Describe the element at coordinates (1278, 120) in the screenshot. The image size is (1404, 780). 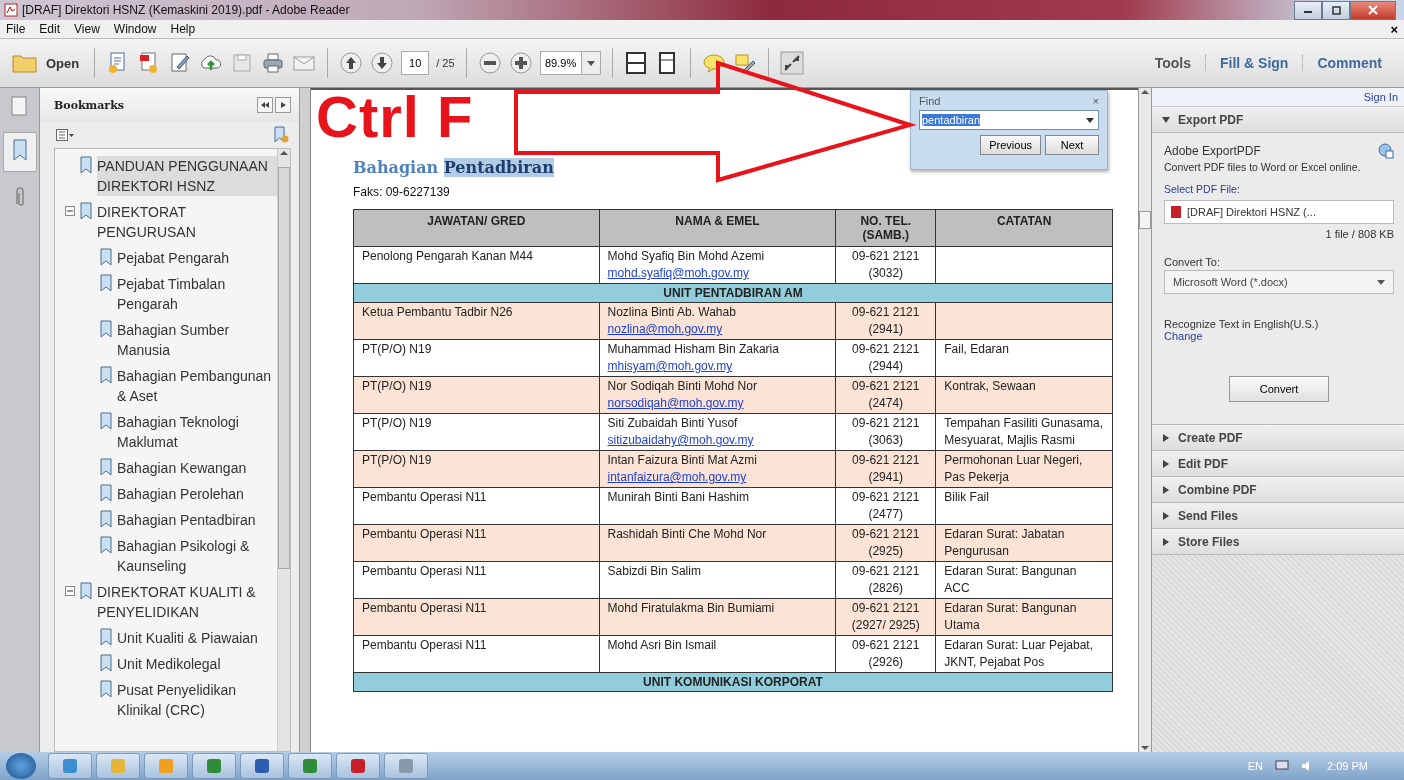
I see `panel-section-header: Export PDF` at that location.